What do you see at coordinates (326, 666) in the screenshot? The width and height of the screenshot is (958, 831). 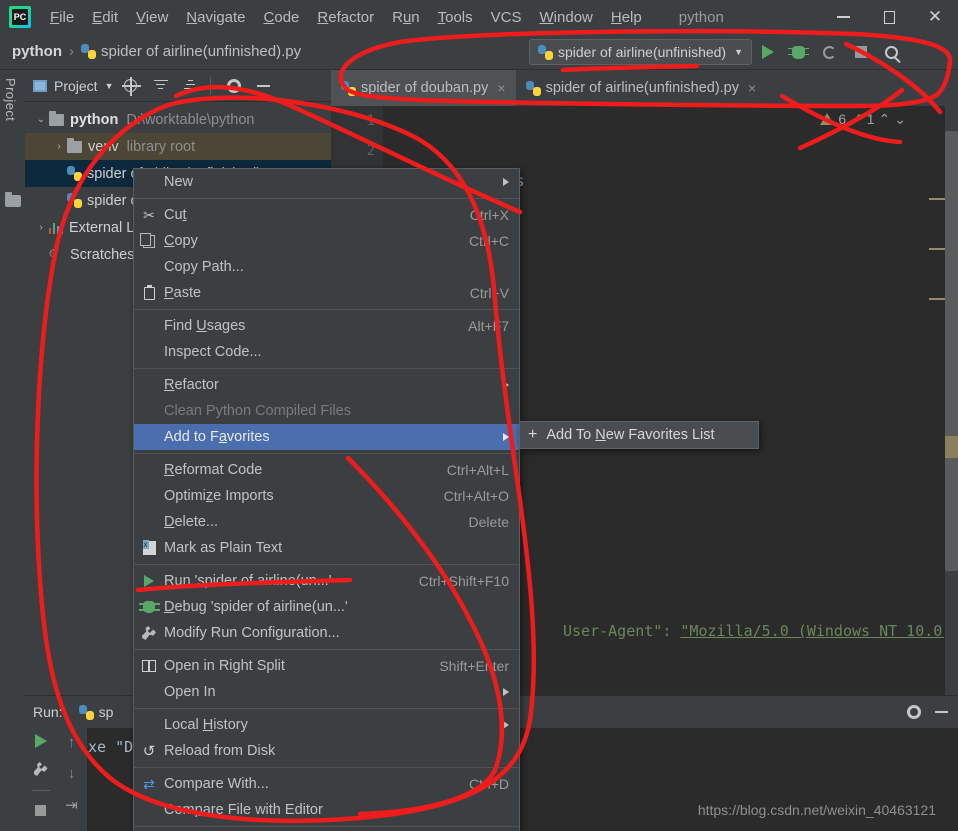 I see `menu-item-open-in-right-split: Open in Right Split Shift+Enter` at bounding box center [326, 666].